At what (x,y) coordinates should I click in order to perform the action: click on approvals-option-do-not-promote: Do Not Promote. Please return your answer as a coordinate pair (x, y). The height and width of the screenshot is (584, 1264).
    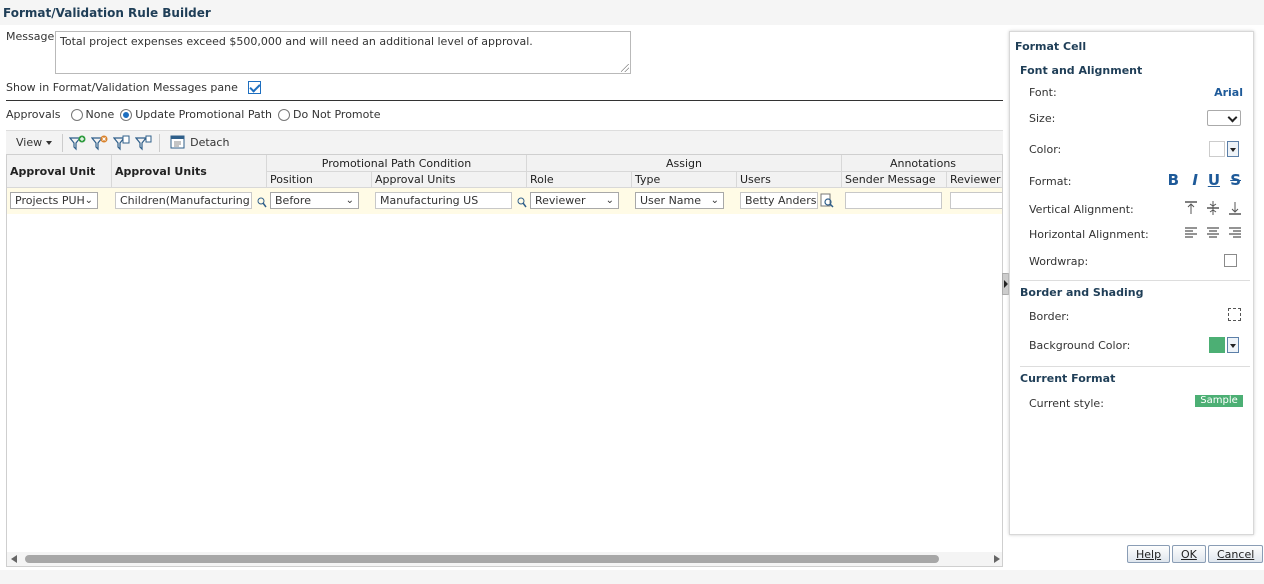
    Looking at the image, I should click on (329, 114).